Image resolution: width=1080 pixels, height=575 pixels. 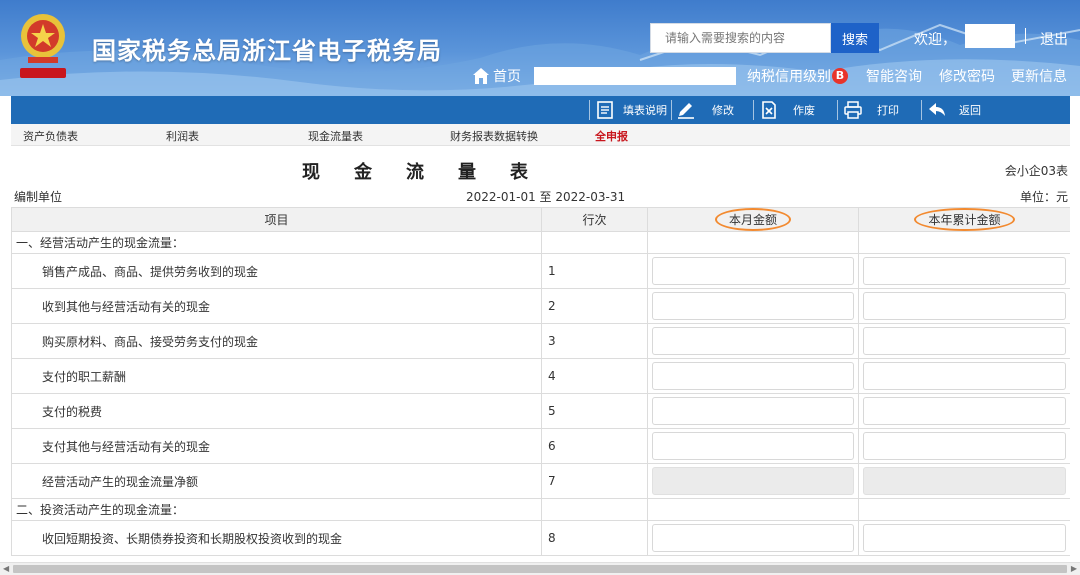 I want to click on report-tabs: 资产负债表 利润表 现金流量表 财务报表数据转换 全申报, so click(x=540, y=135).